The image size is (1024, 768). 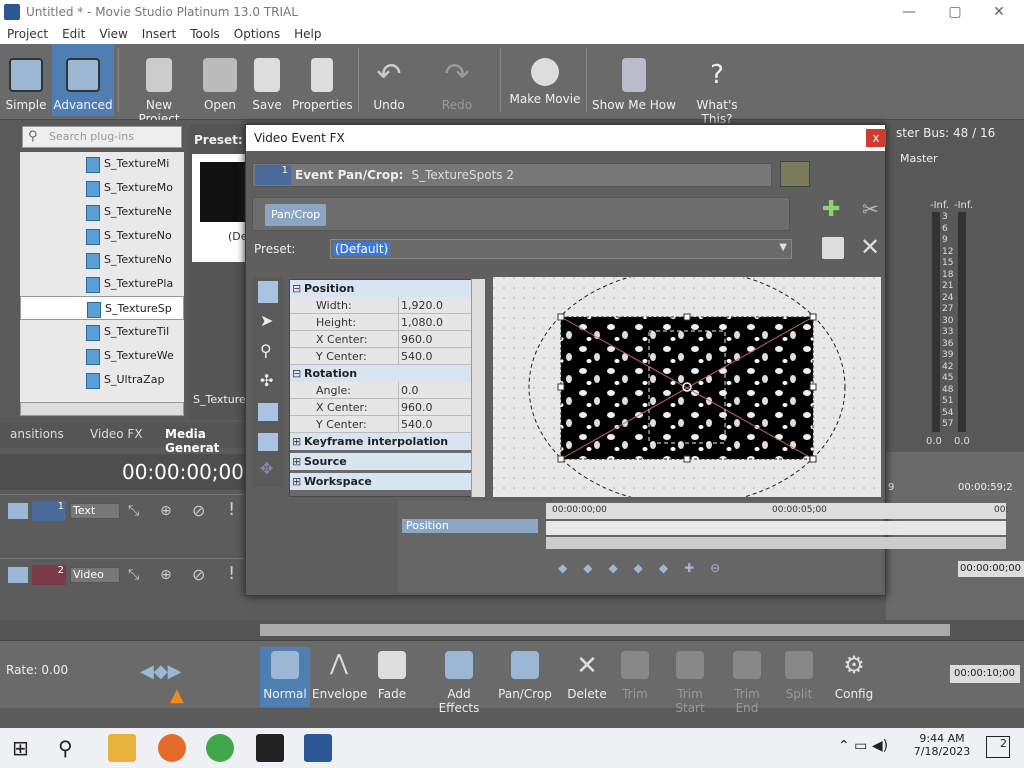 What do you see at coordinates (690, 681) in the screenshot?
I see `trim-start-button: Trim Start` at bounding box center [690, 681].